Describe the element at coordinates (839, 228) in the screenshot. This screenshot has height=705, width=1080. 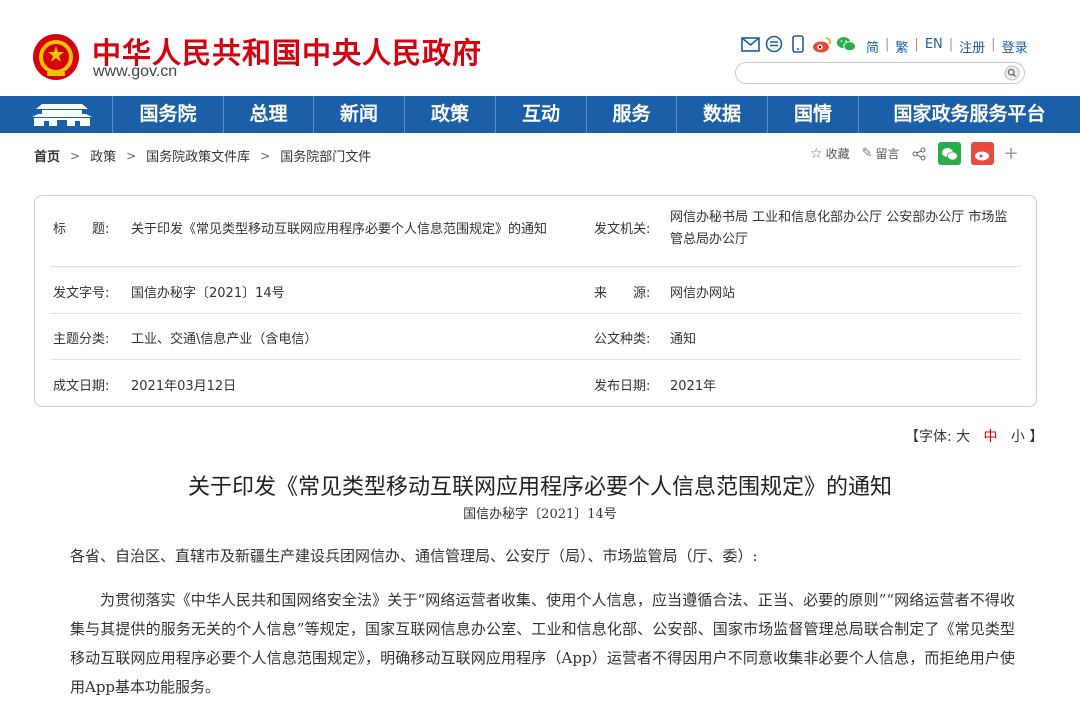
I see `issuer-value: 网信办秘书局 工业和信息化部办公厅 公安部办公厅 市场监管总局办公厅` at that location.